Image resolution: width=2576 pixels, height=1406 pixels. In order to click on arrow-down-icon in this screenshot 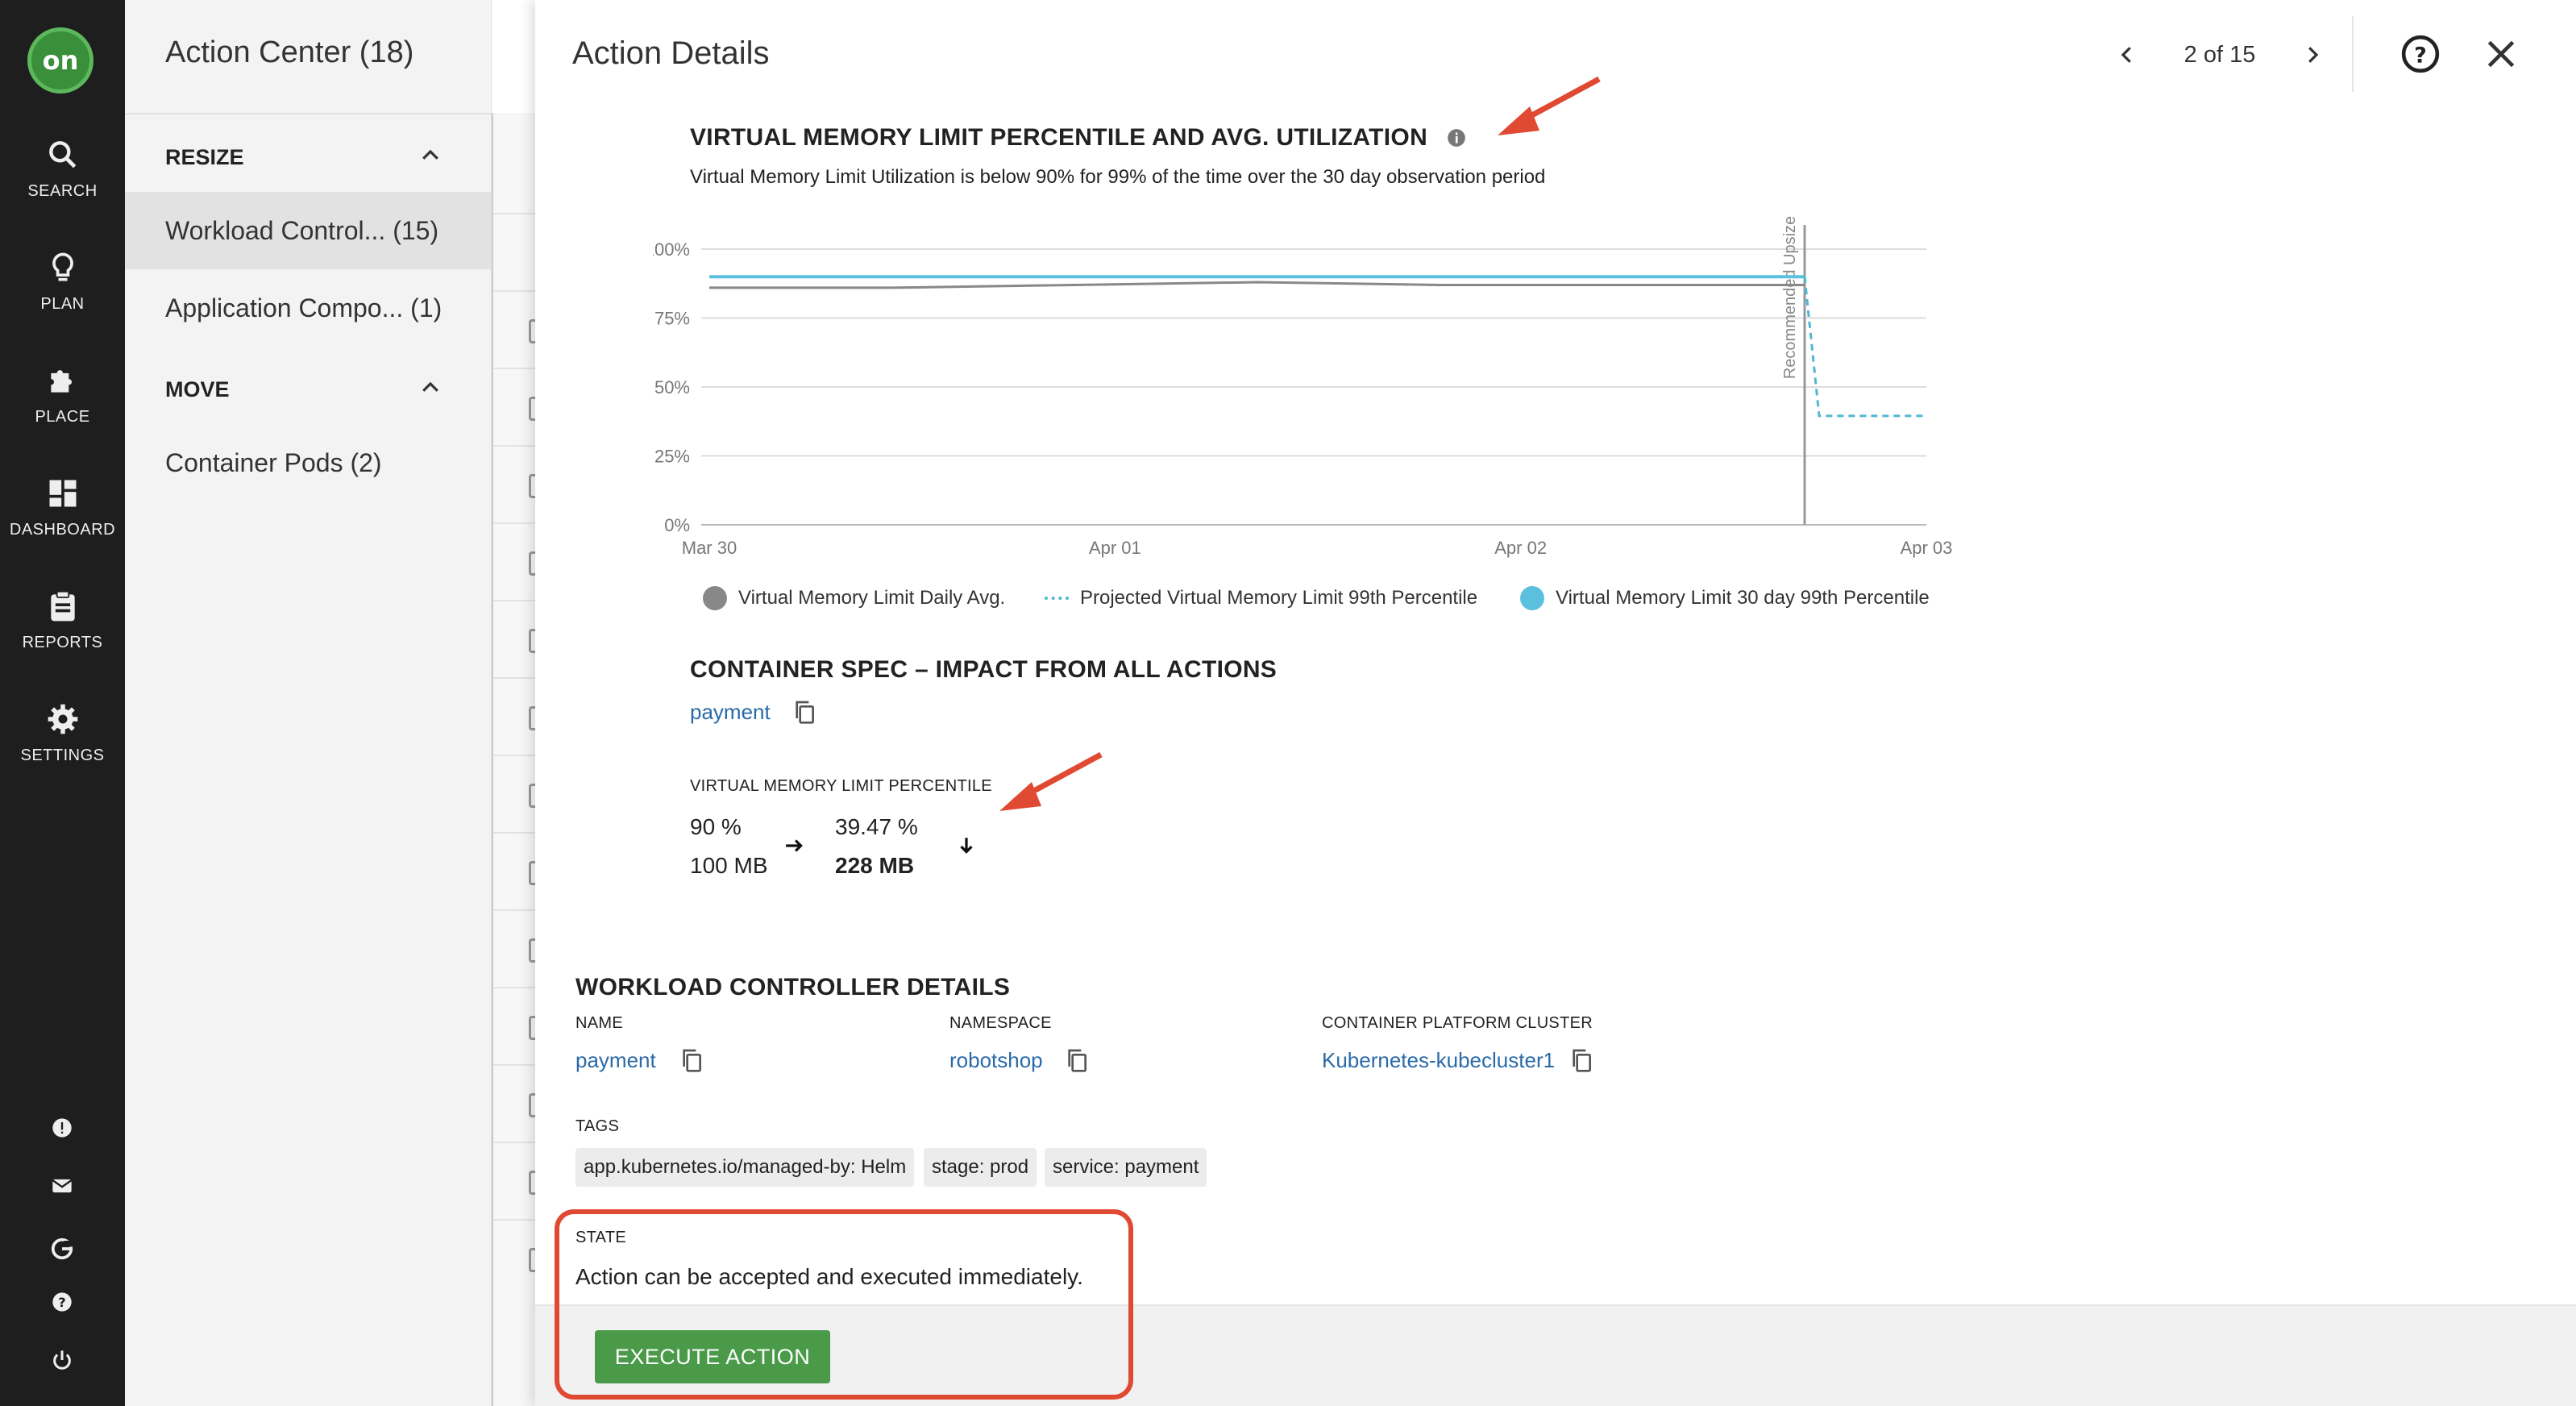, I will do `click(966, 846)`.